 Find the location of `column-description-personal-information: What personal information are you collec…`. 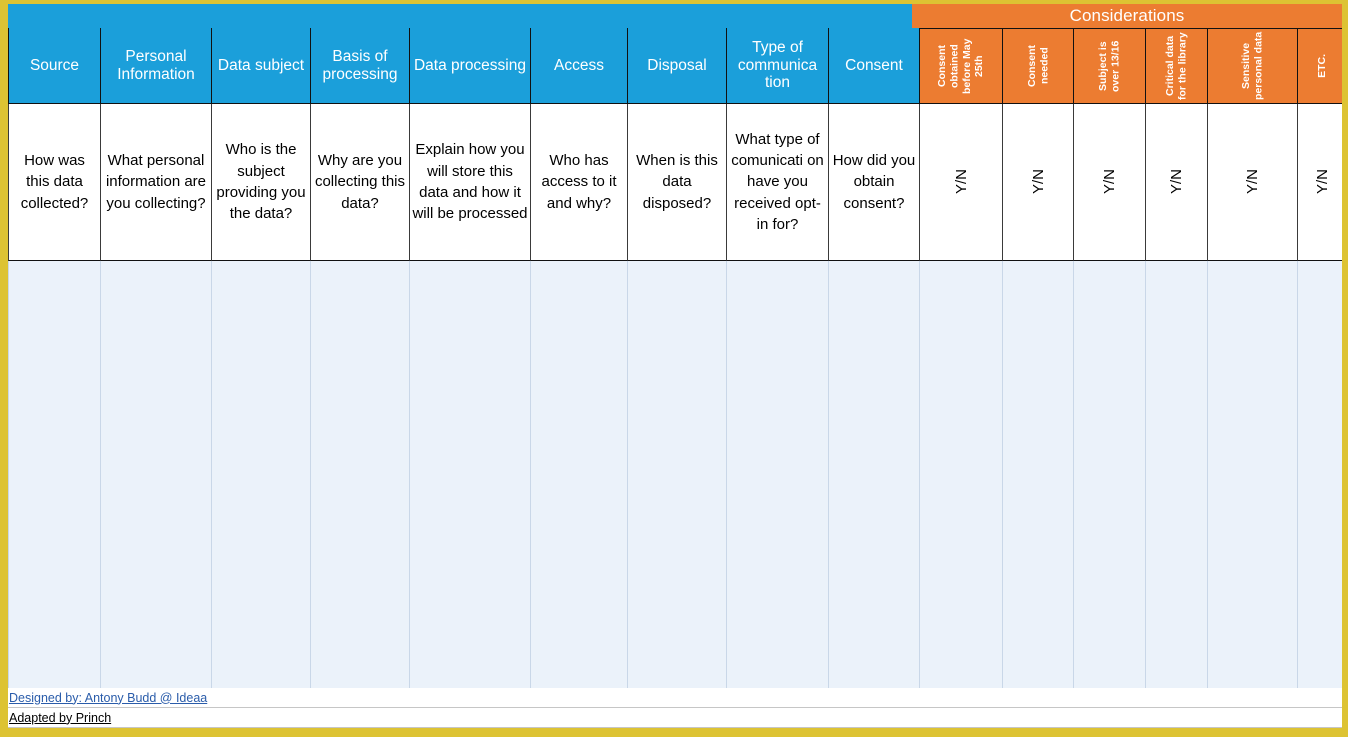

column-description-personal-information: What personal information are you collec… is located at coordinates (156, 182).